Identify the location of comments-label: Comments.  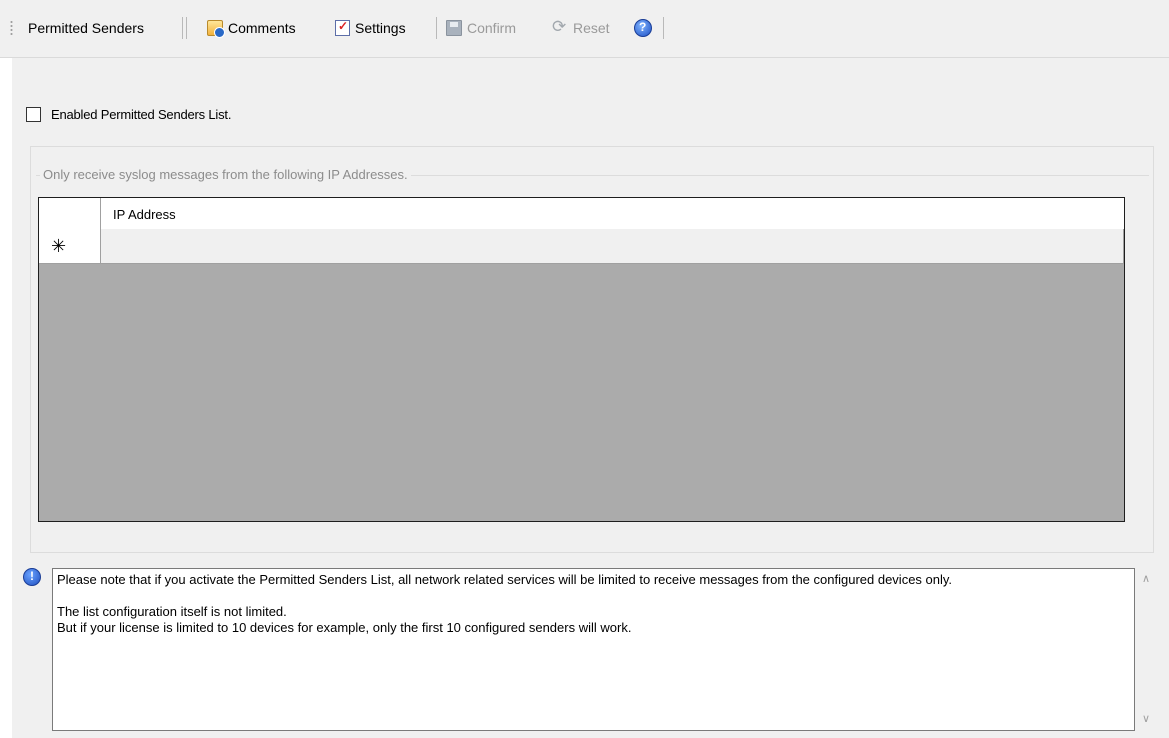
(262, 28).